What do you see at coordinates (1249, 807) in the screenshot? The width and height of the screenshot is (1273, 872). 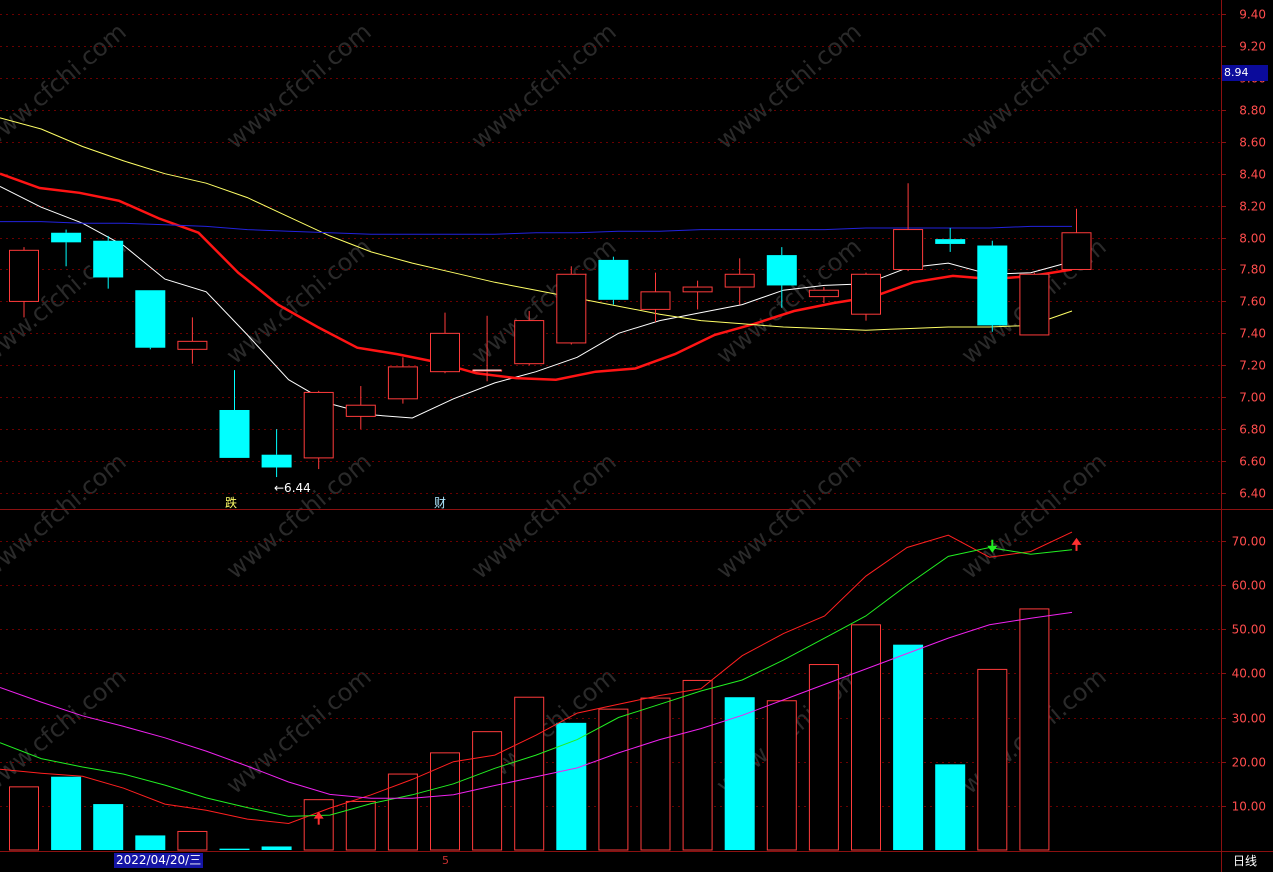 I see `indicator-tick-label: 10.00` at bounding box center [1249, 807].